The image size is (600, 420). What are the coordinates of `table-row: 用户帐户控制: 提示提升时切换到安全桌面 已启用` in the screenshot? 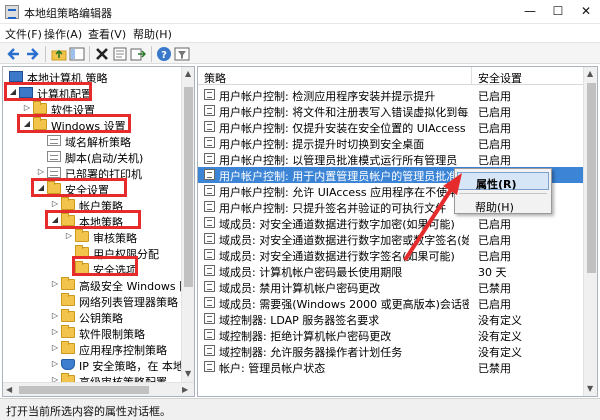 It's located at (390, 143).